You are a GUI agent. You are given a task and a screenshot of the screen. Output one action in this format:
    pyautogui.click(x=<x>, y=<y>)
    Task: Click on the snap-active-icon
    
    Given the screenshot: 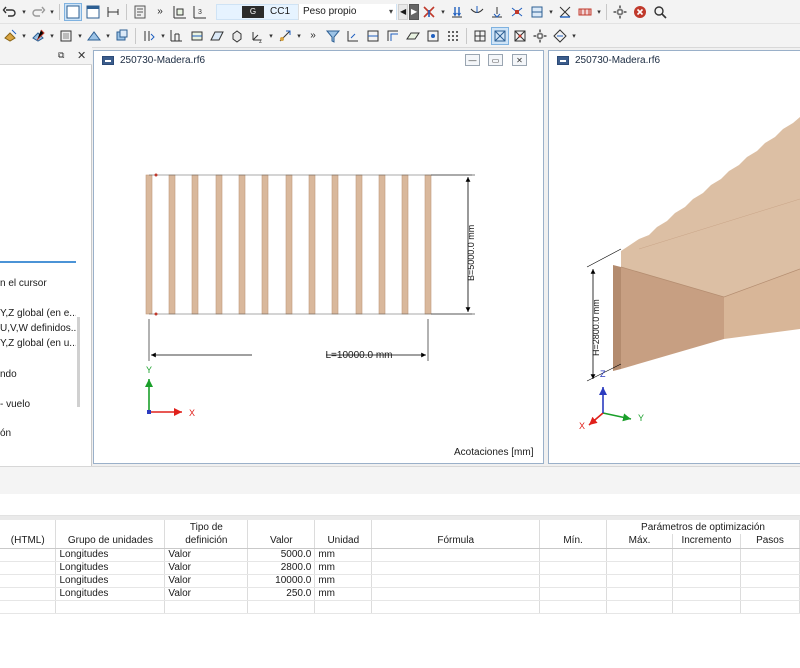 What is the action you would take?
    pyautogui.click(x=500, y=35)
    